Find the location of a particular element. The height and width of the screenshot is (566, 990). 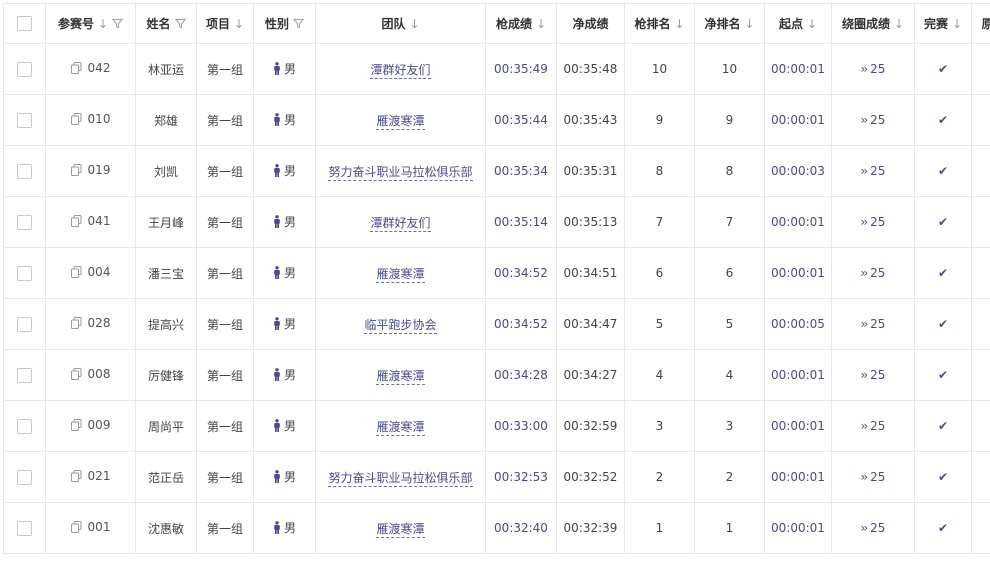

team-cell: 雁渡寒潭 is located at coordinates (400, 426).